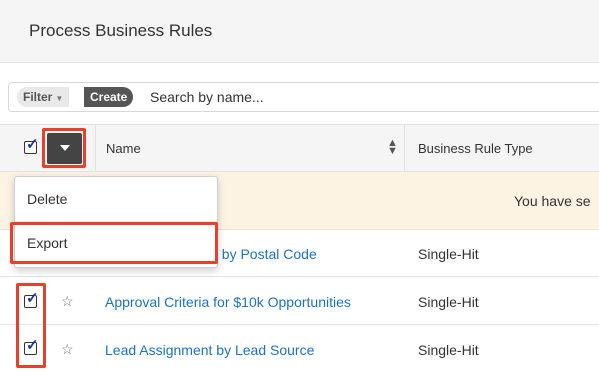  What do you see at coordinates (475, 148) in the screenshot?
I see `column-header-type: Business Rule Type` at bounding box center [475, 148].